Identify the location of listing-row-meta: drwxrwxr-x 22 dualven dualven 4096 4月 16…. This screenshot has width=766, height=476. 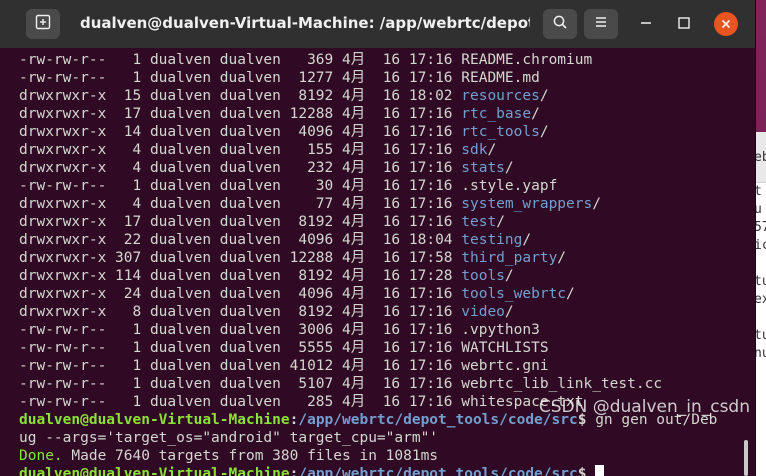
(240, 240).